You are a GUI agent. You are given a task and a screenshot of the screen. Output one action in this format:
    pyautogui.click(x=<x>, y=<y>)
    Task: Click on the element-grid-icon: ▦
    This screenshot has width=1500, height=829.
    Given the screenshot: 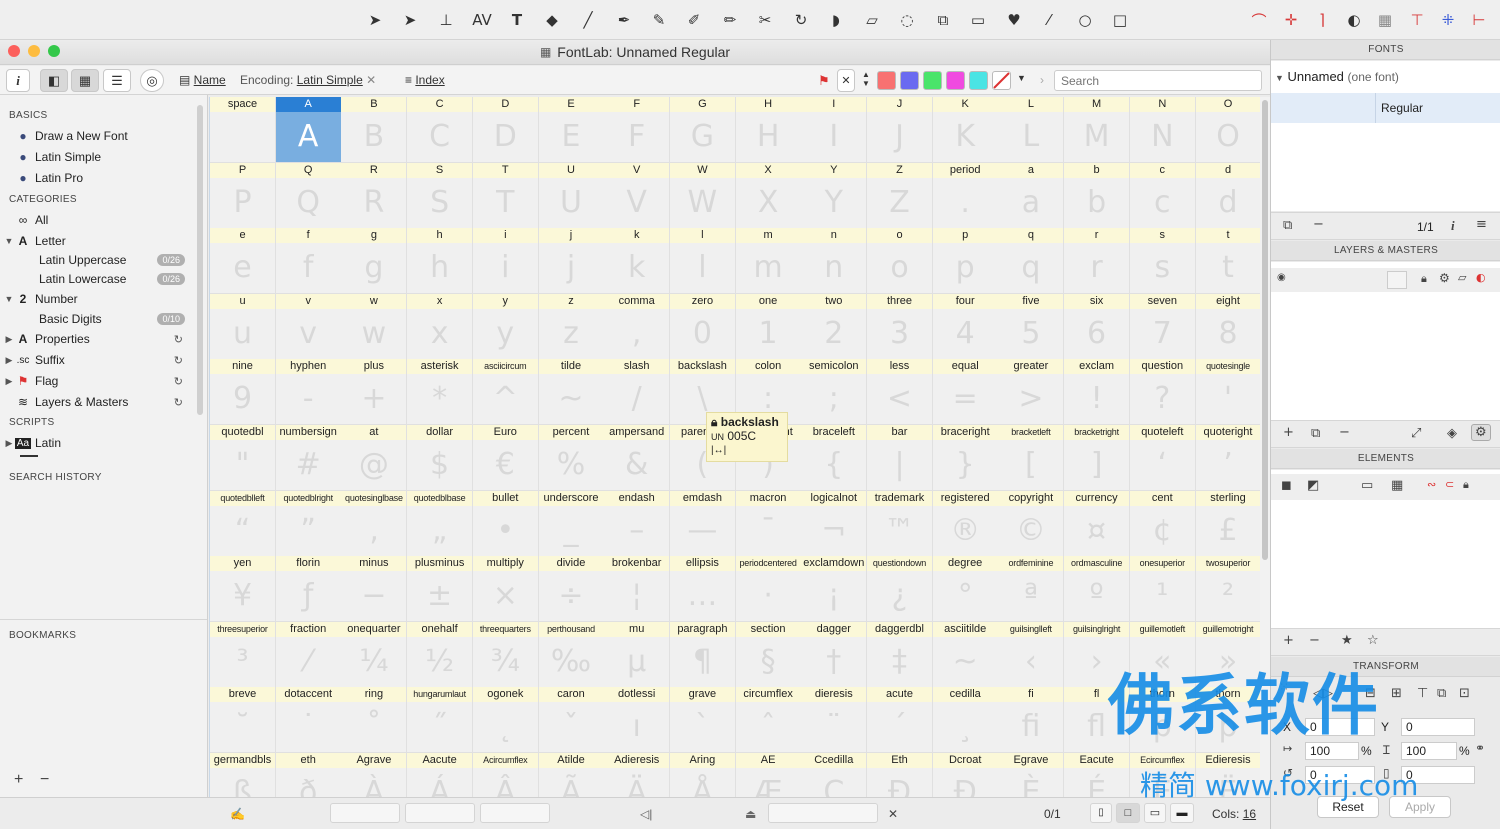 What is the action you would take?
    pyautogui.click(x=1397, y=485)
    